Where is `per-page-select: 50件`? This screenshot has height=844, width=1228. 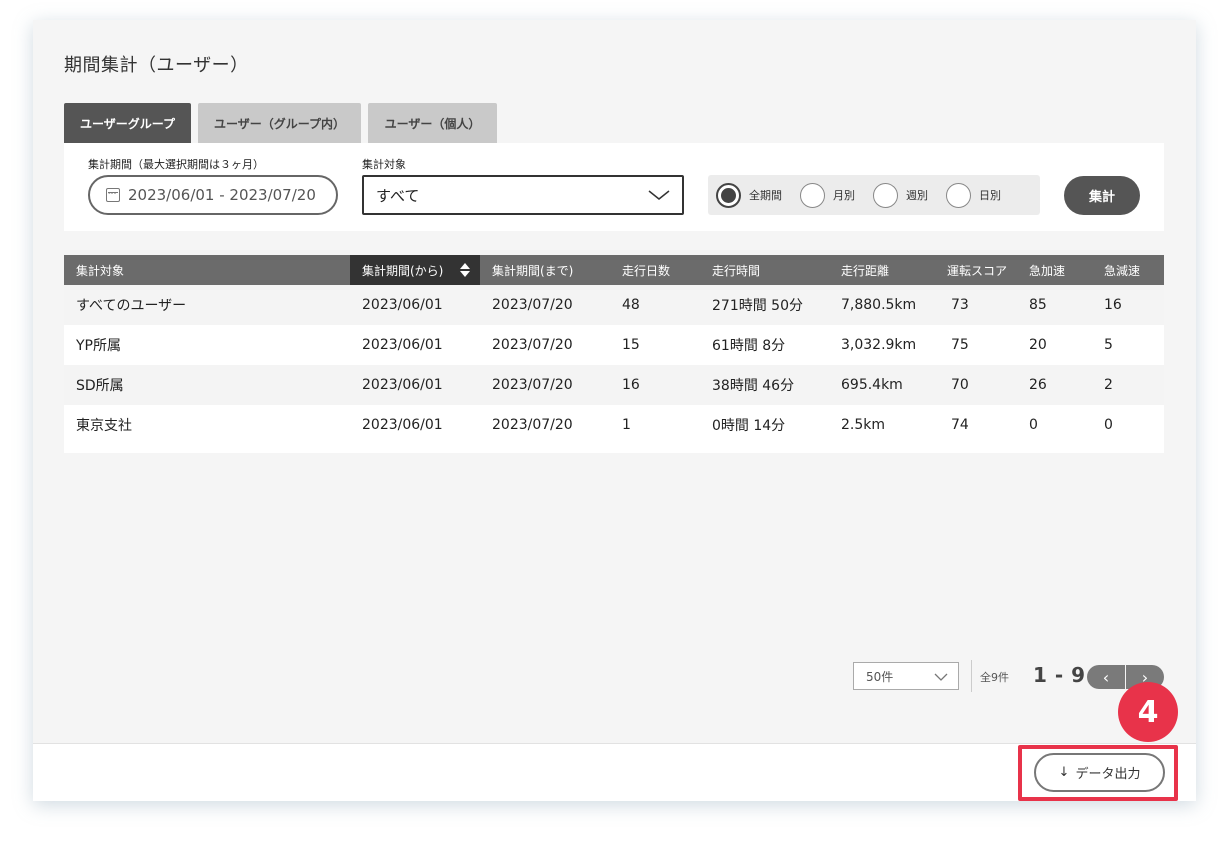
per-page-select: 50件 is located at coordinates (906, 676).